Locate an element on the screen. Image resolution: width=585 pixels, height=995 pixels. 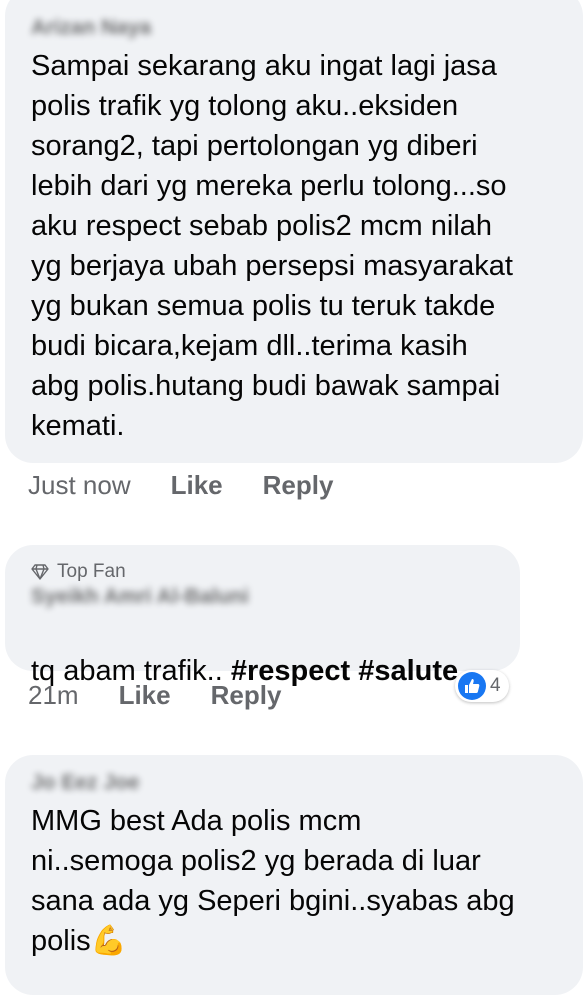
reaction-count: 4 is located at coordinates (482, 686).